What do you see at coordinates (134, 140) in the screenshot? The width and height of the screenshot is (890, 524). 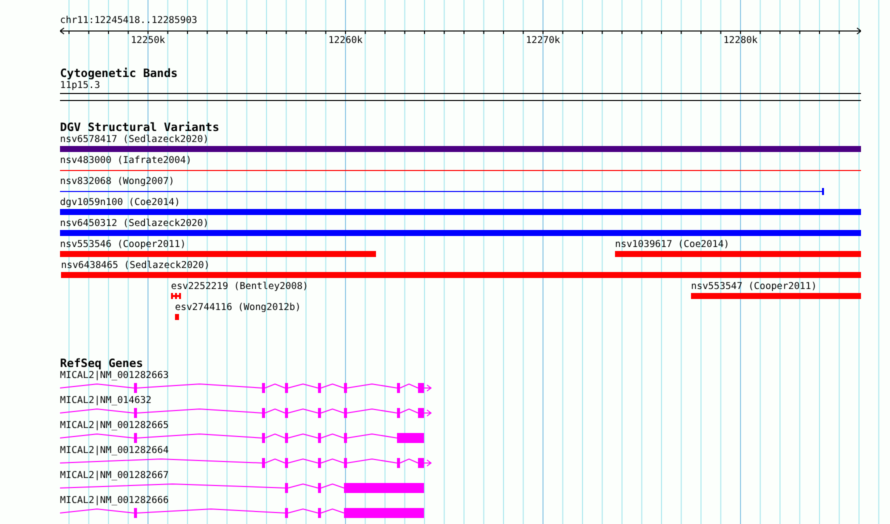 I see `variant-label: nsv6578417 (Sedlazeck2020)` at bounding box center [134, 140].